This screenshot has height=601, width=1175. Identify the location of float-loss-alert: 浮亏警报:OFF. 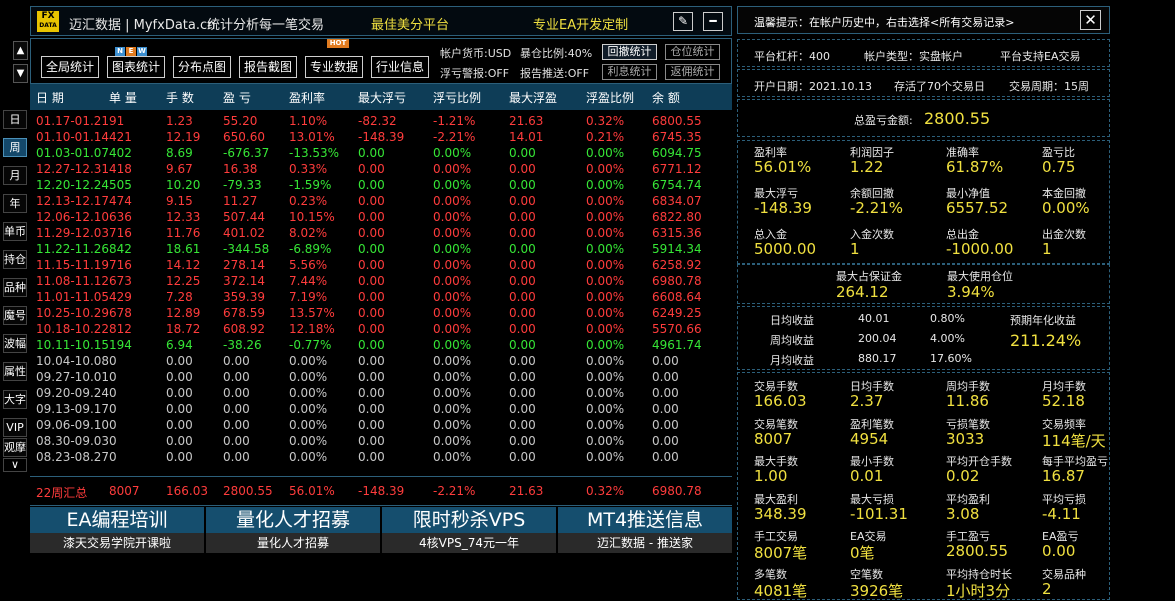
(474, 73).